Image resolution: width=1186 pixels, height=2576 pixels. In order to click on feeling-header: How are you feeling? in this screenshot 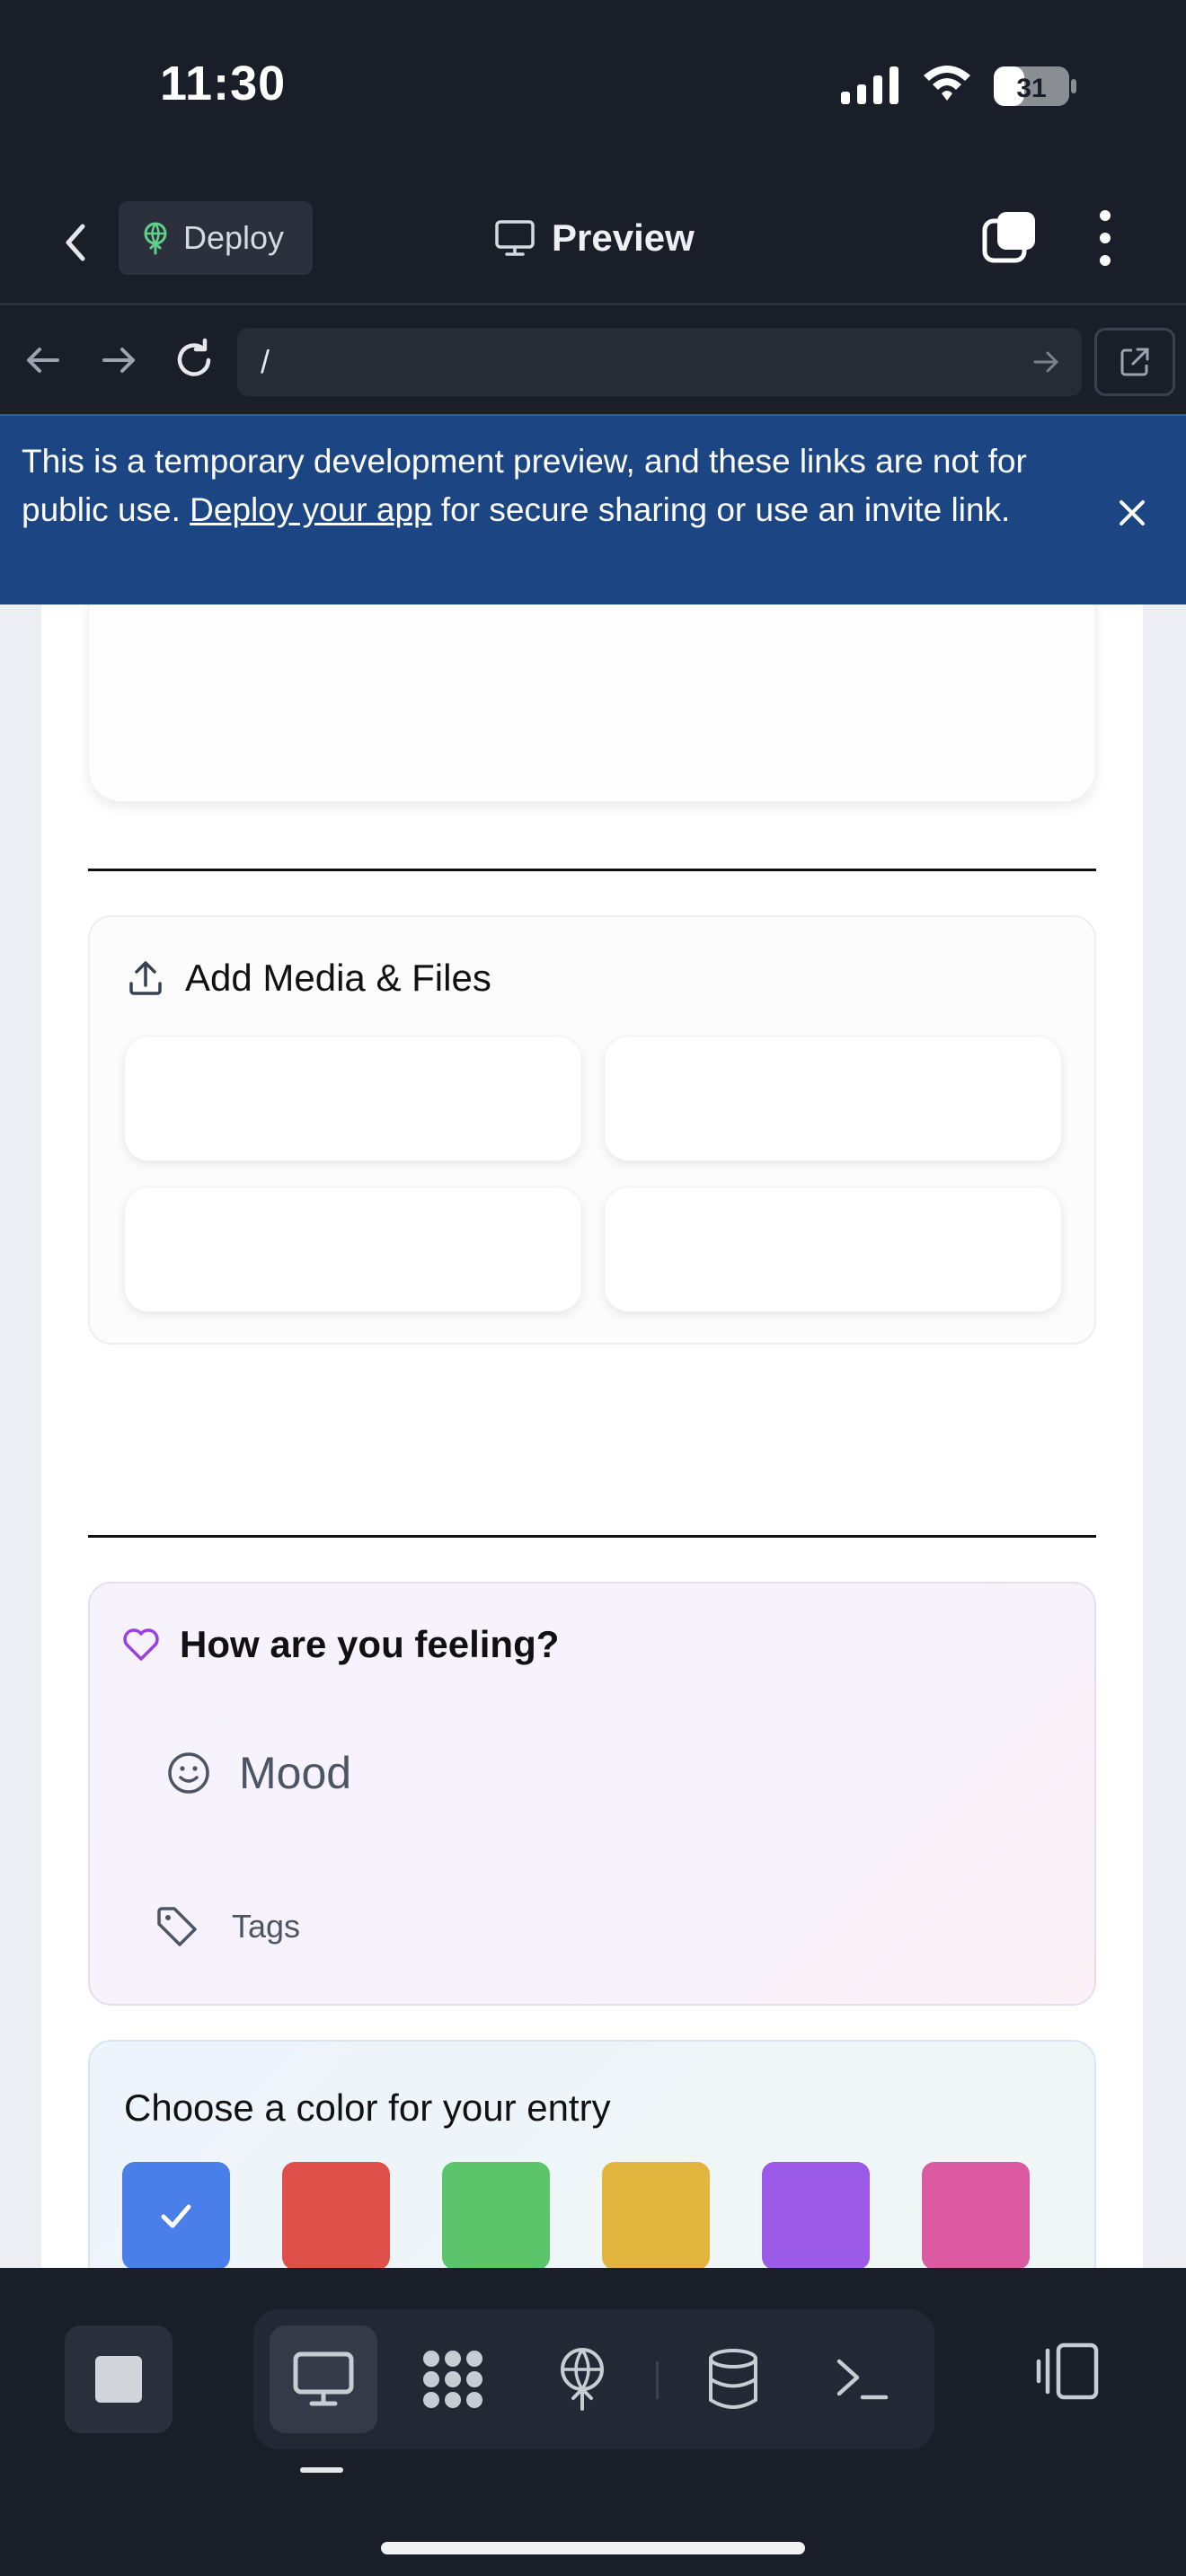, I will do `click(340, 1645)`.